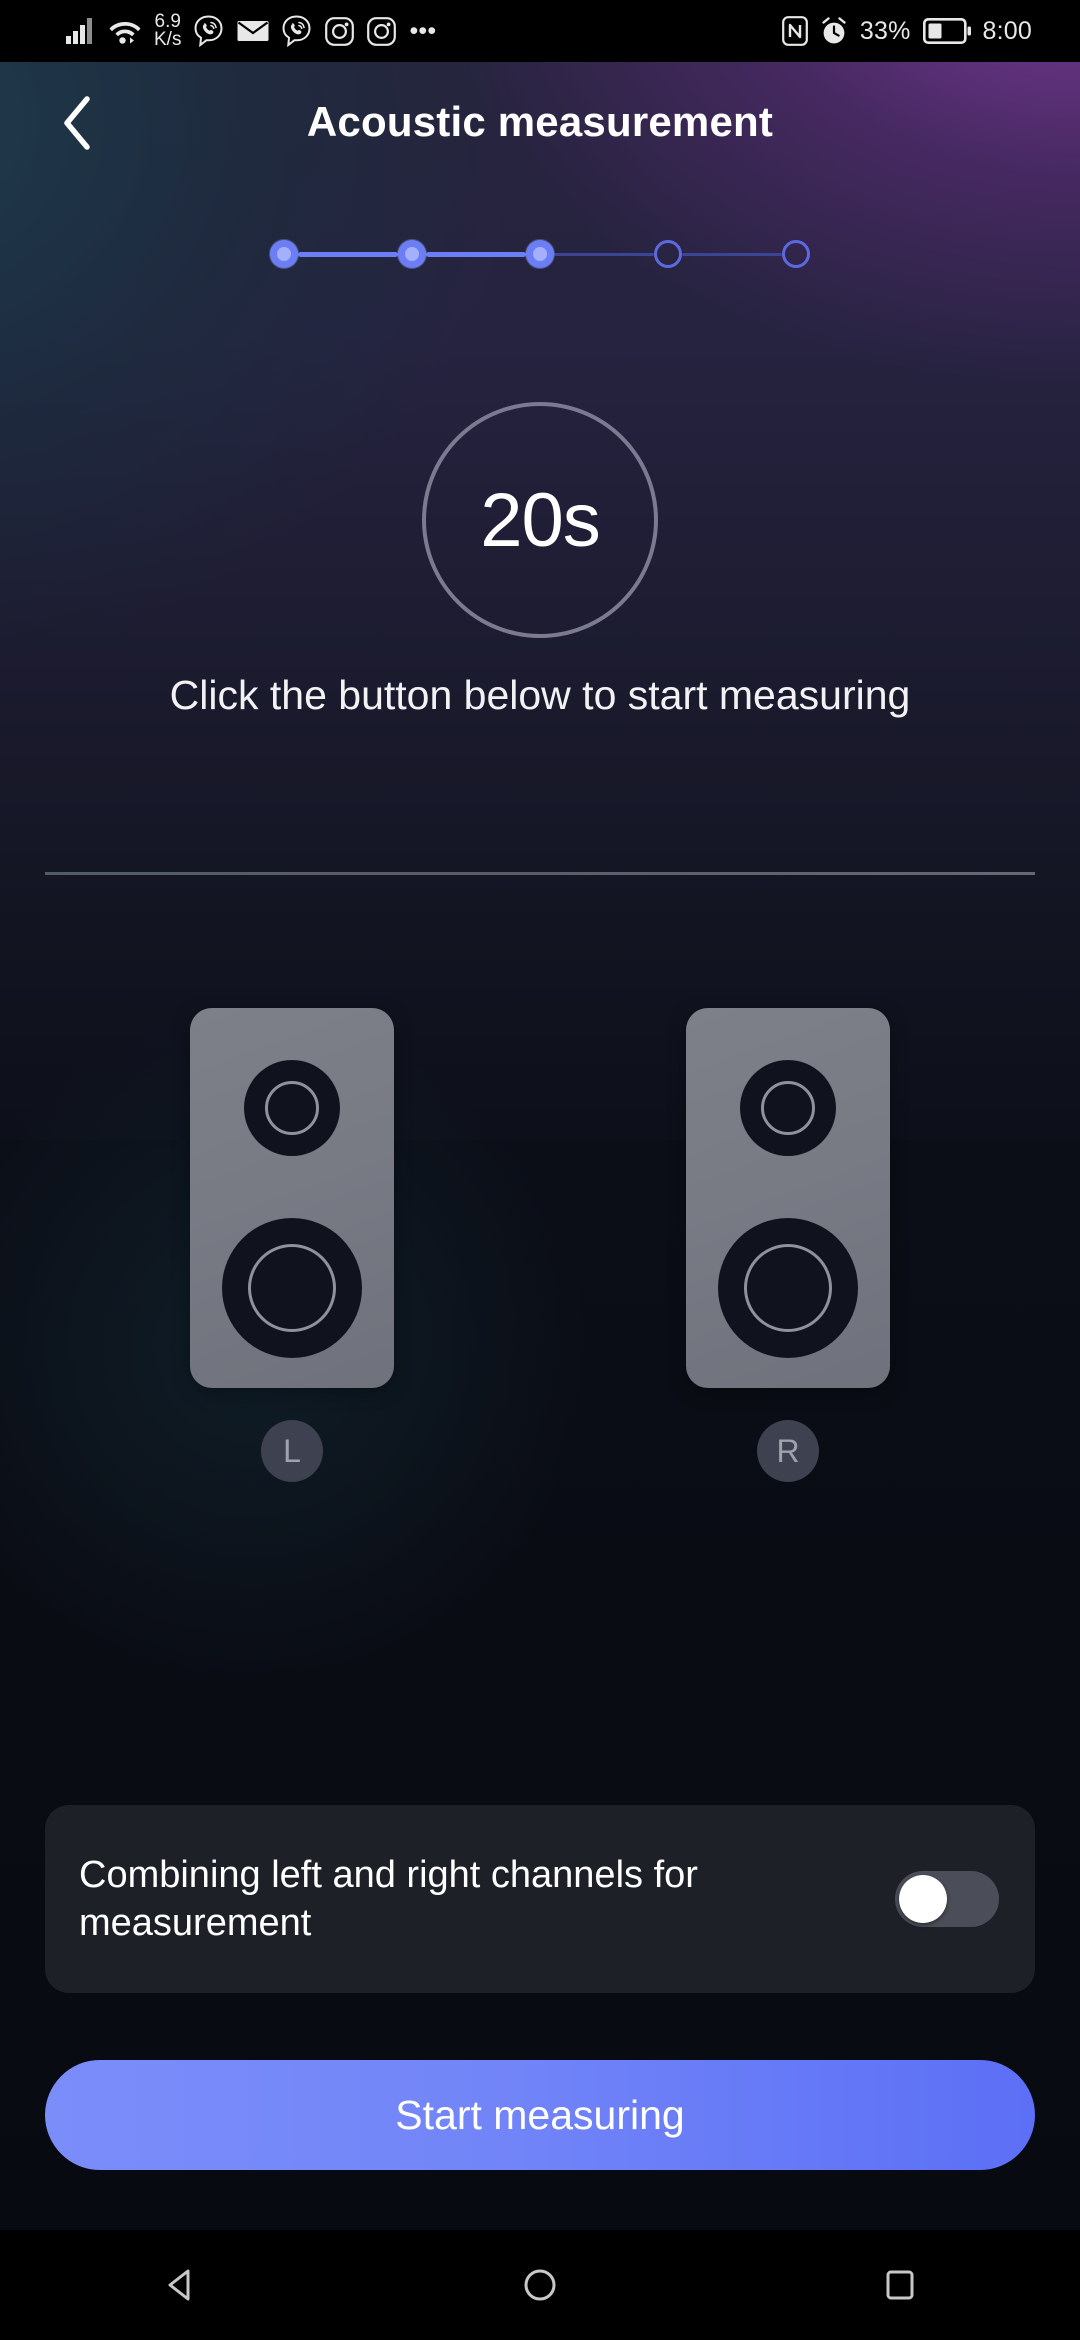  I want to click on combine-channels-toggle, so click(947, 1899).